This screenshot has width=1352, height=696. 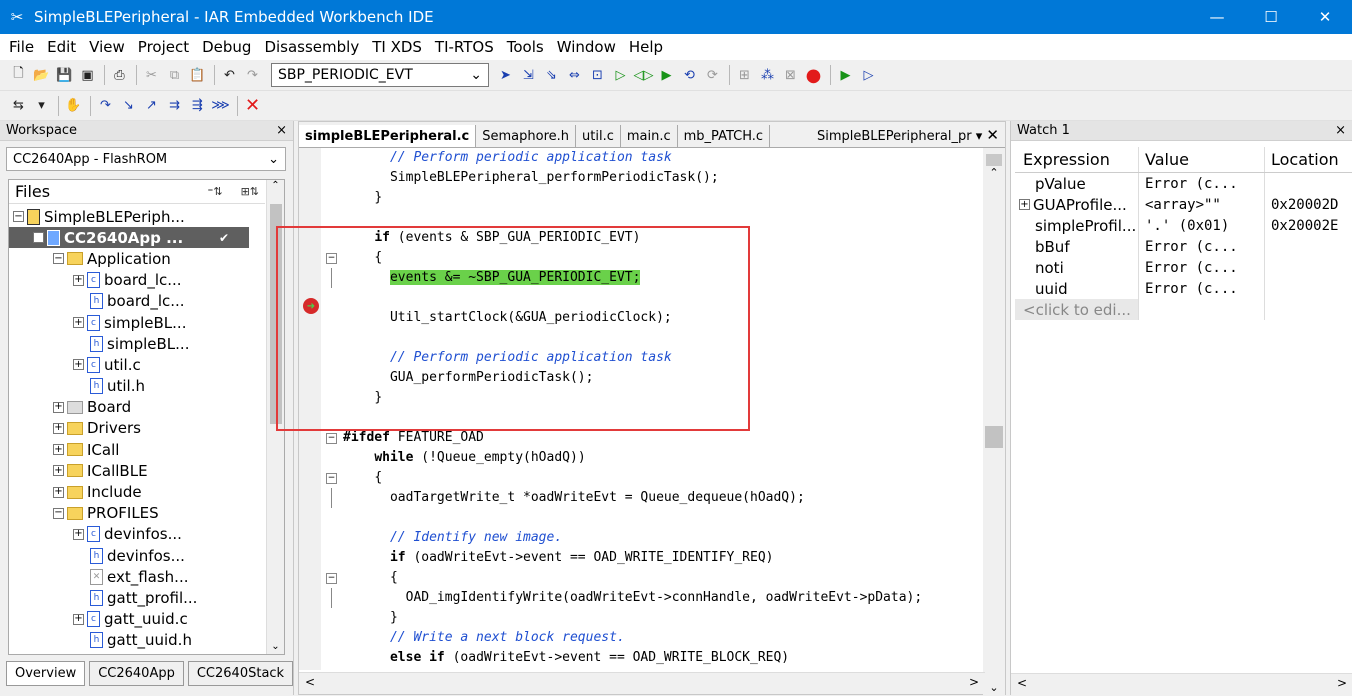 I want to click on cut-icon: ✂, so click(x=151, y=75).